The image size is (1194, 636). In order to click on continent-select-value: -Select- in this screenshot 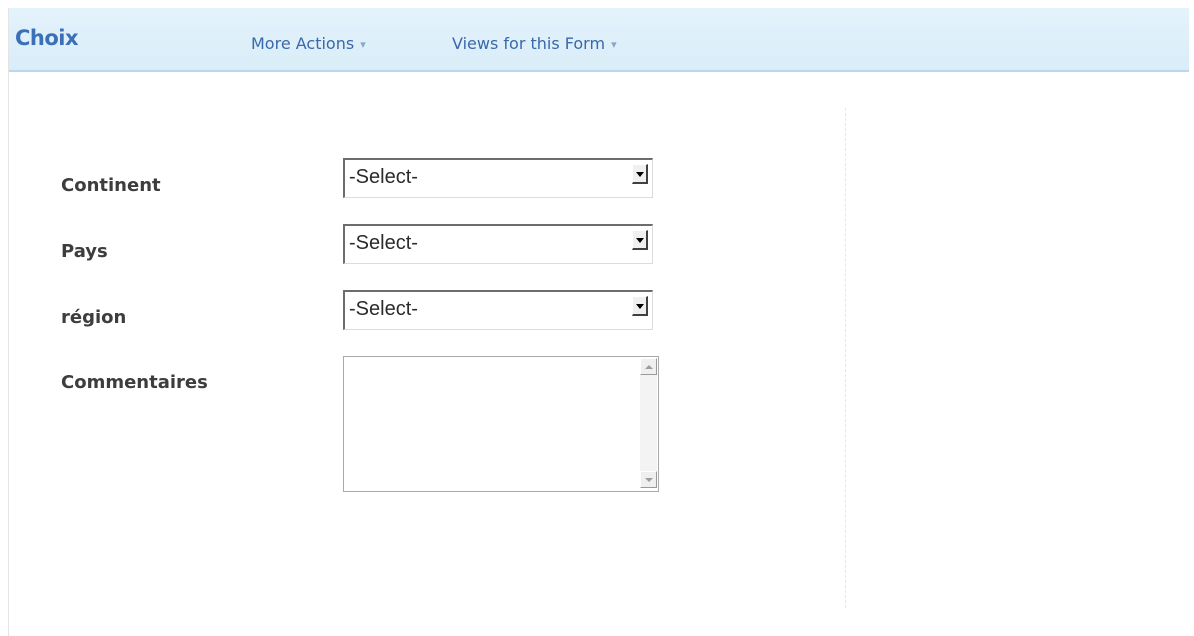, I will do `click(383, 177)`.